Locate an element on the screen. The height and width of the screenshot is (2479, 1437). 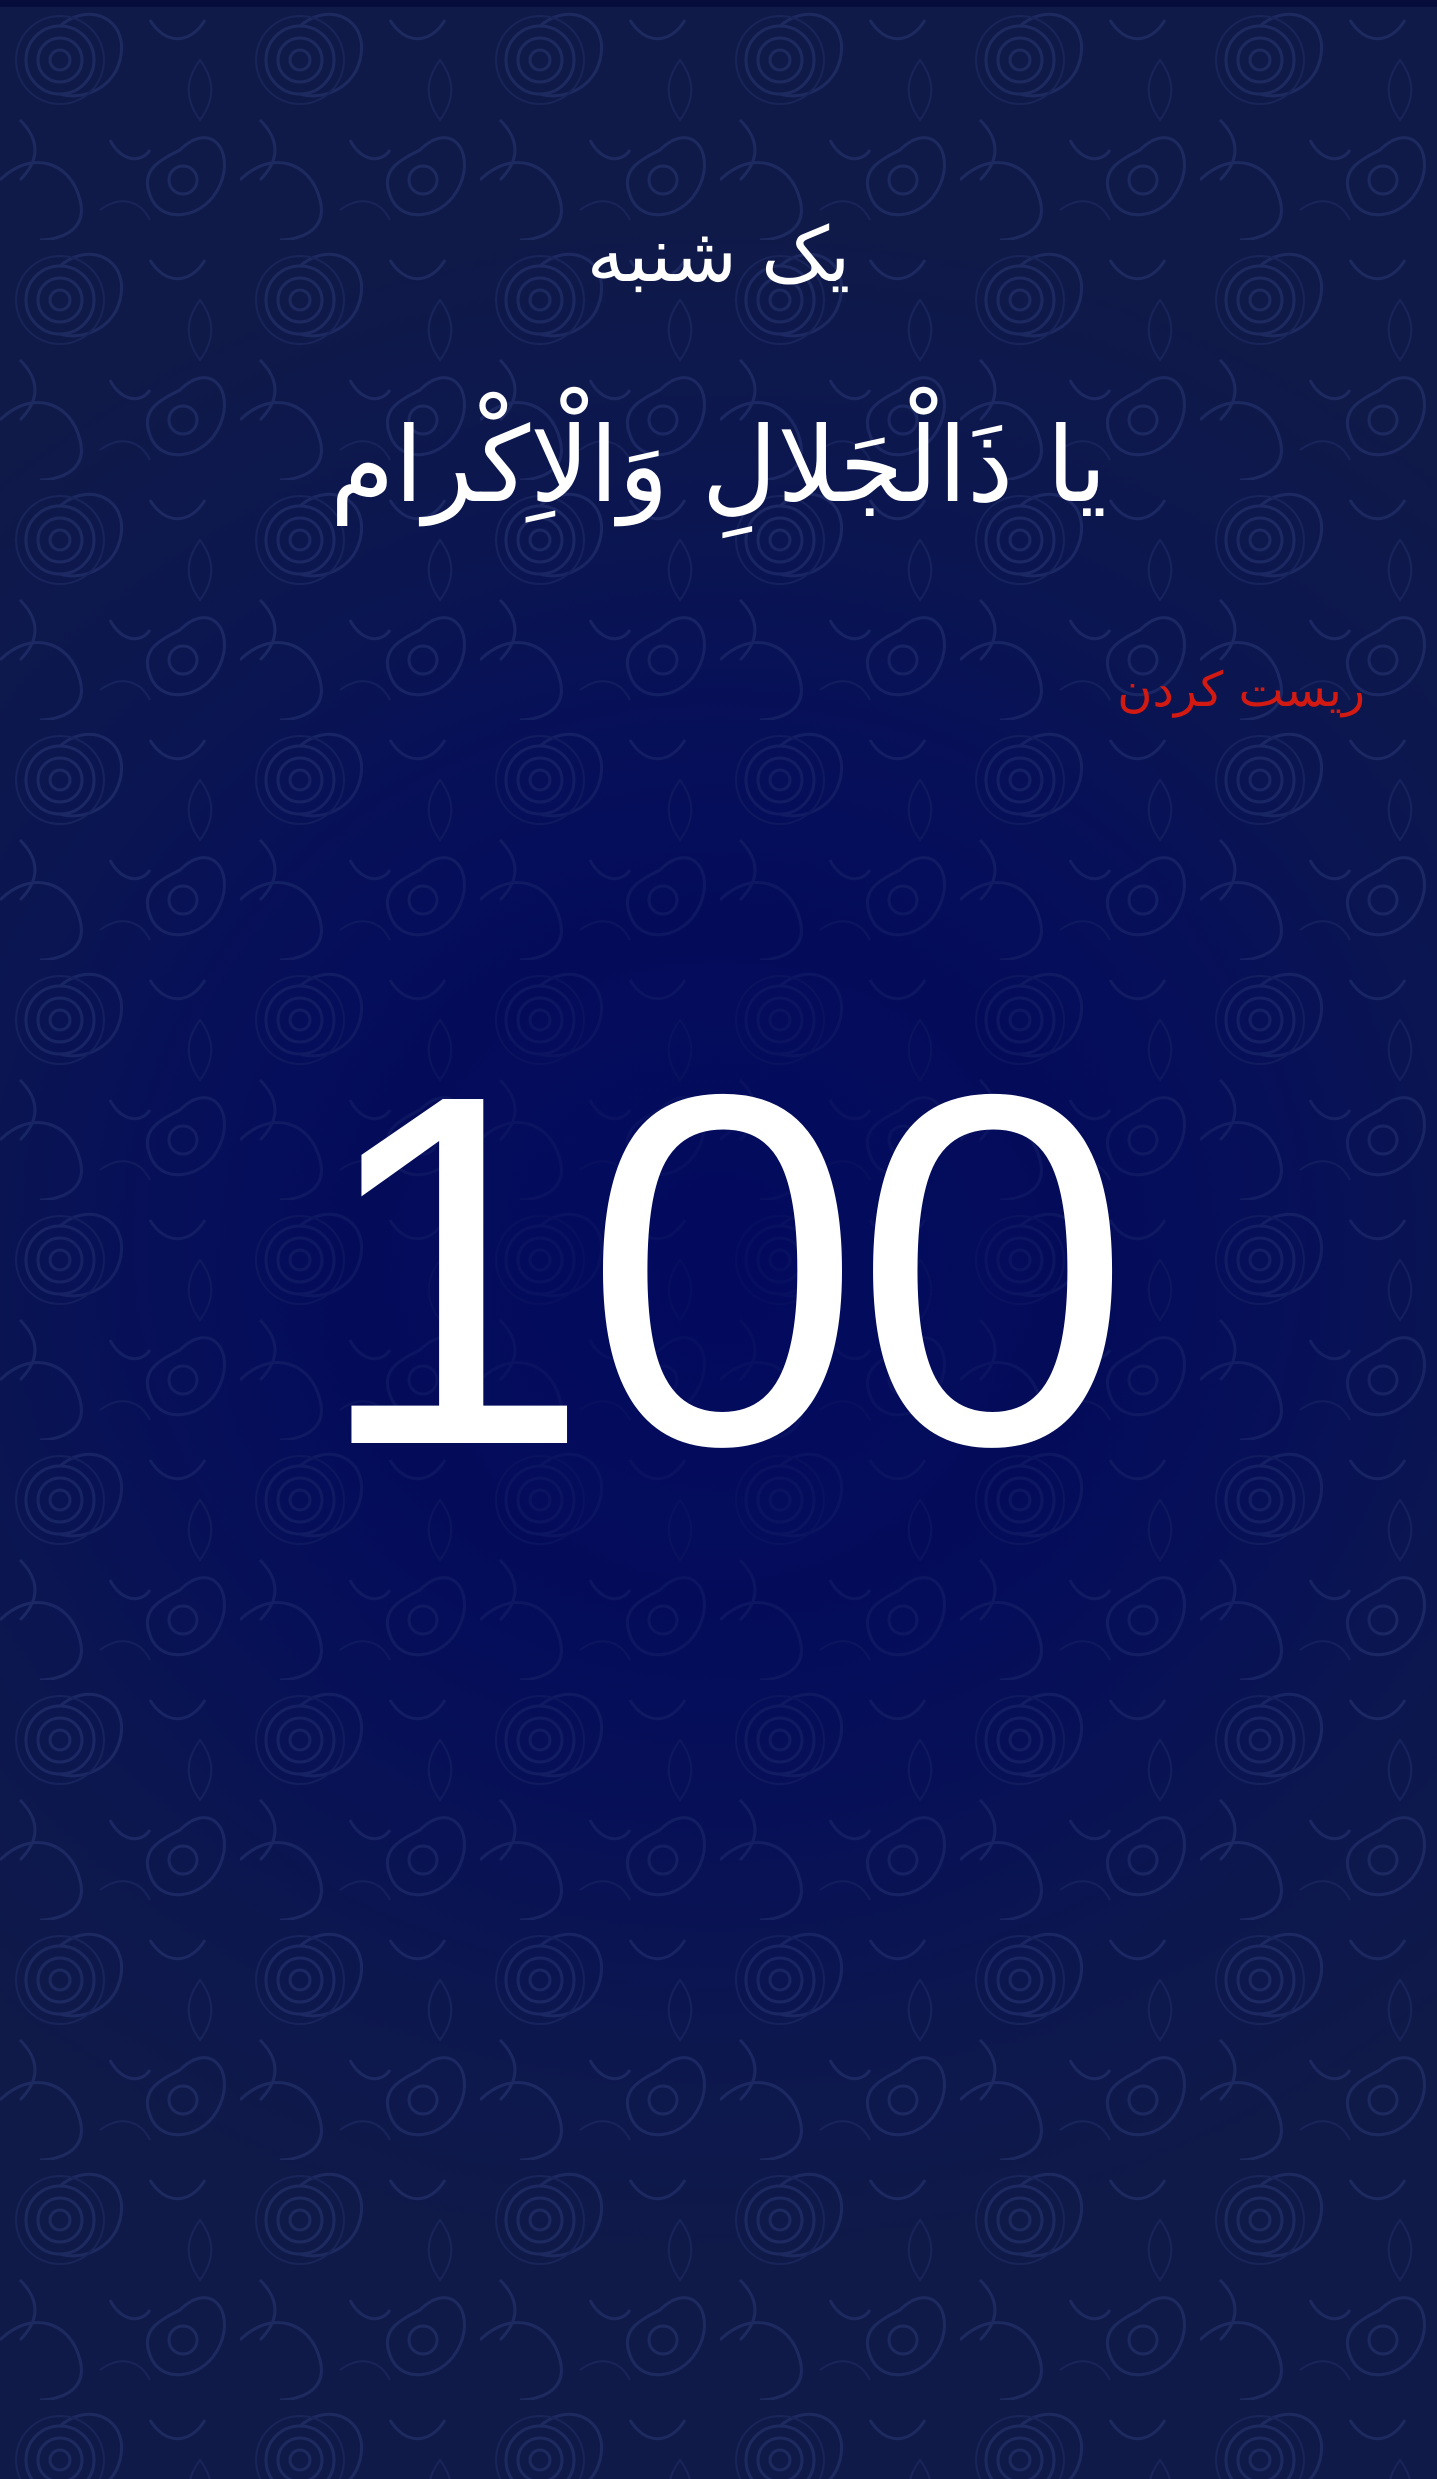
reset-button: ریست کردن is located at coordinates (1241, 690).